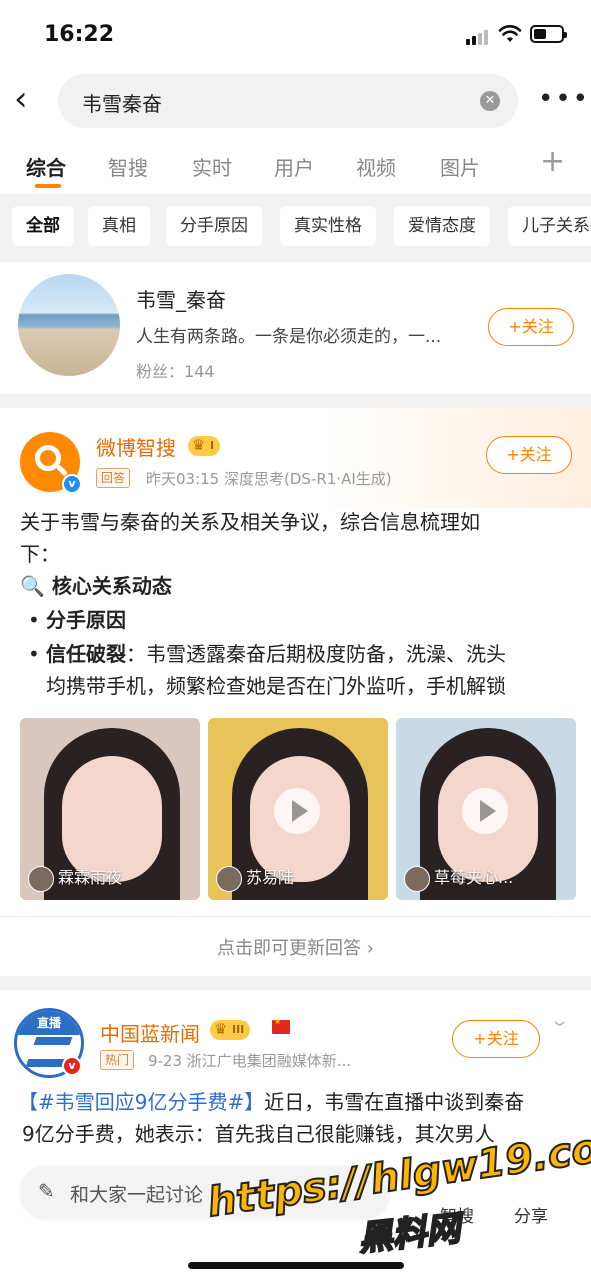 The height and width of the screenshot is (1280, 591). What do you see at coordinates (122, 102) in the screenshot?
I see `search-query: 韦雪秦奋` at bounding box center [122, 102].